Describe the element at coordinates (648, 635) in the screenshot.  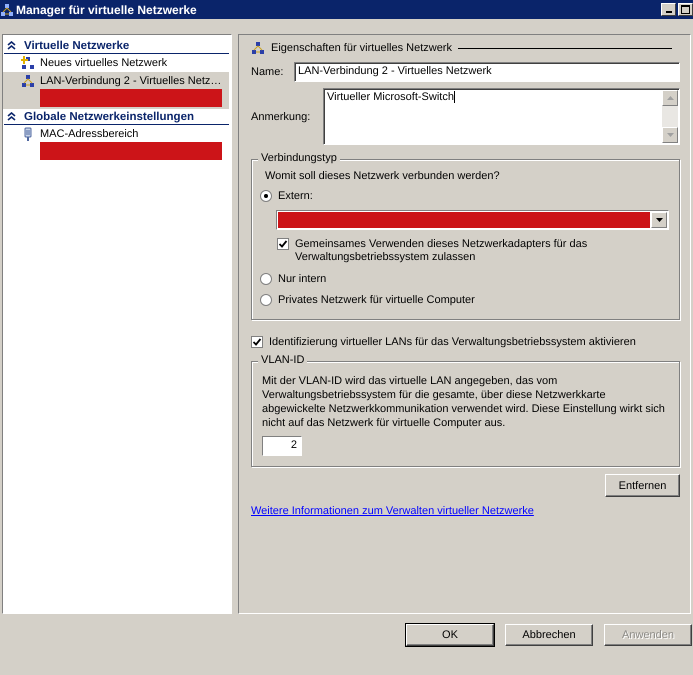
I see `dialog-button: Anwenden` at that location.